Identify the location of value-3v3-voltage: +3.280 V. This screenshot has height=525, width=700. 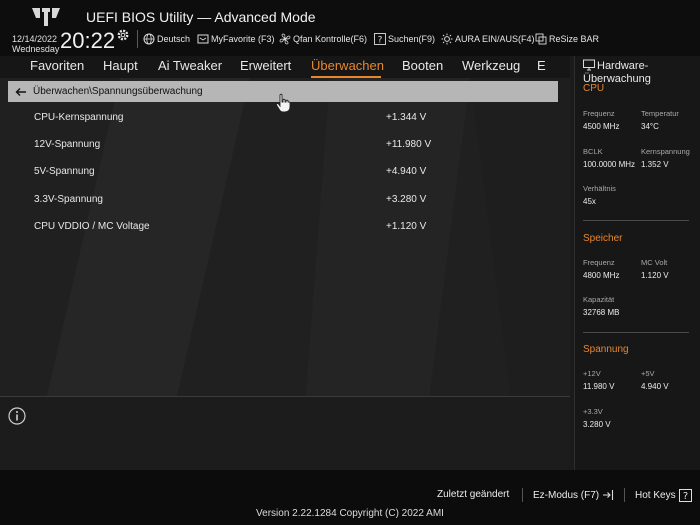
(406, 199).